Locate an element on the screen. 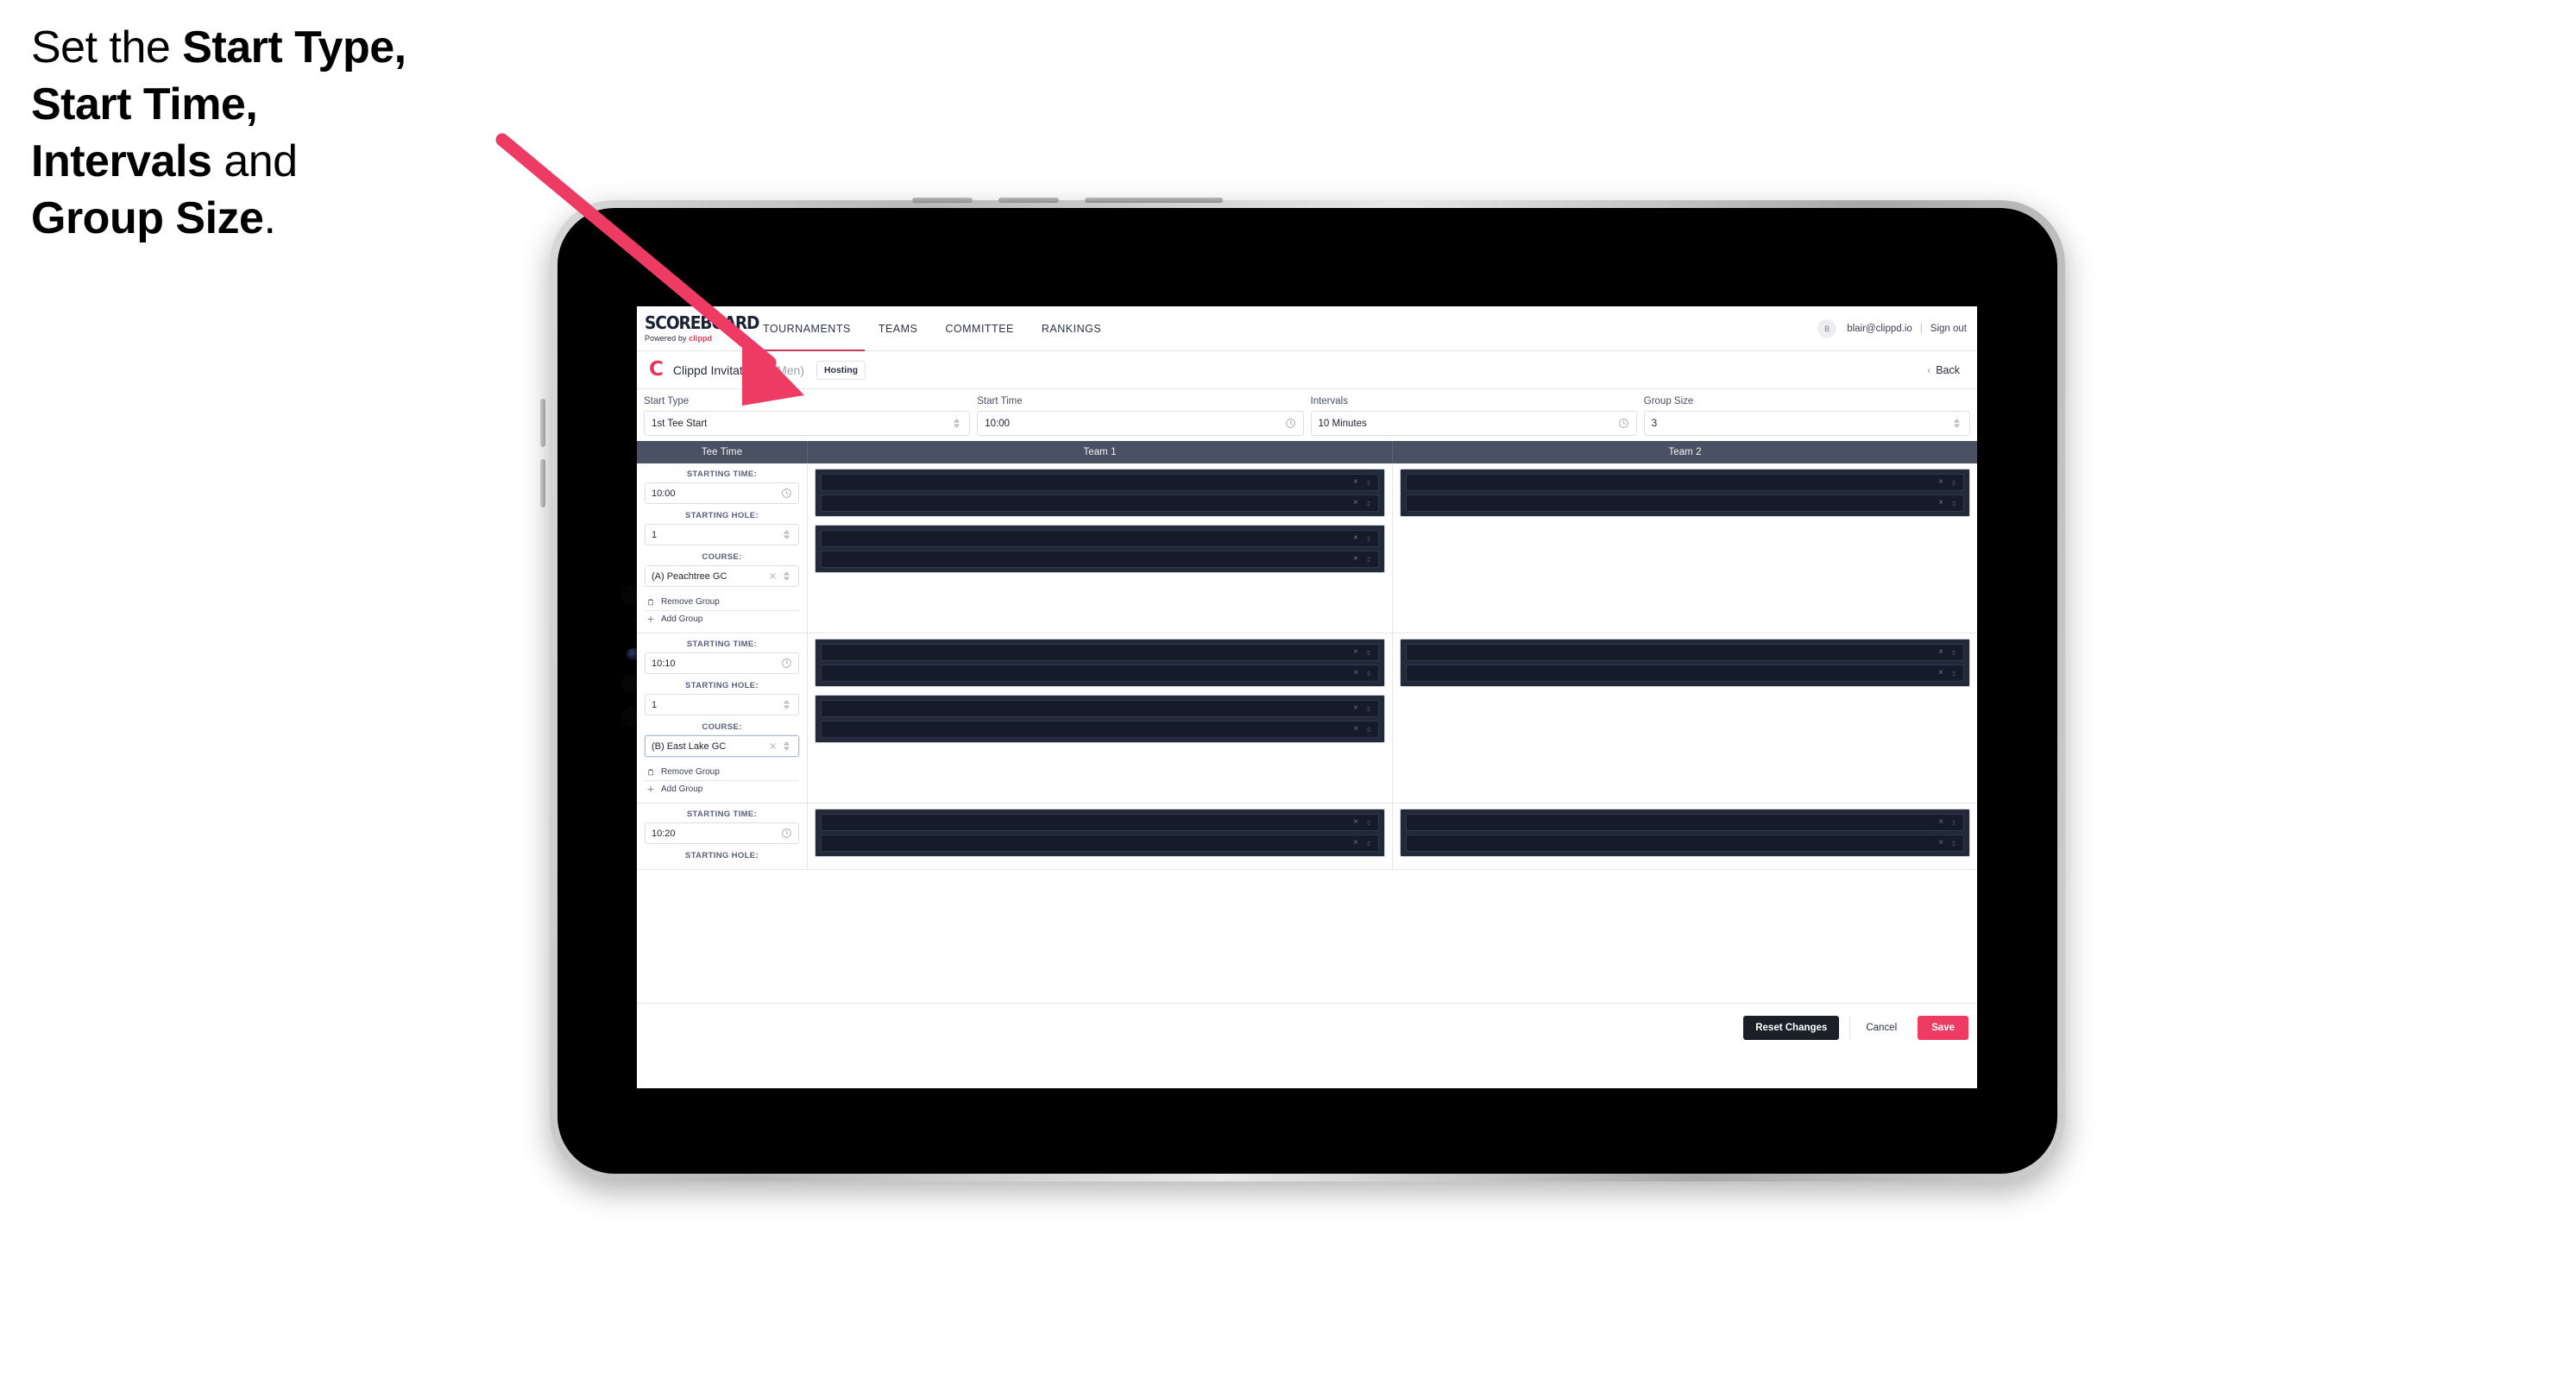 The image size is (2576, 1386). label-starting-hole: STARTING HOLE: is located at coordinates (722, 515).